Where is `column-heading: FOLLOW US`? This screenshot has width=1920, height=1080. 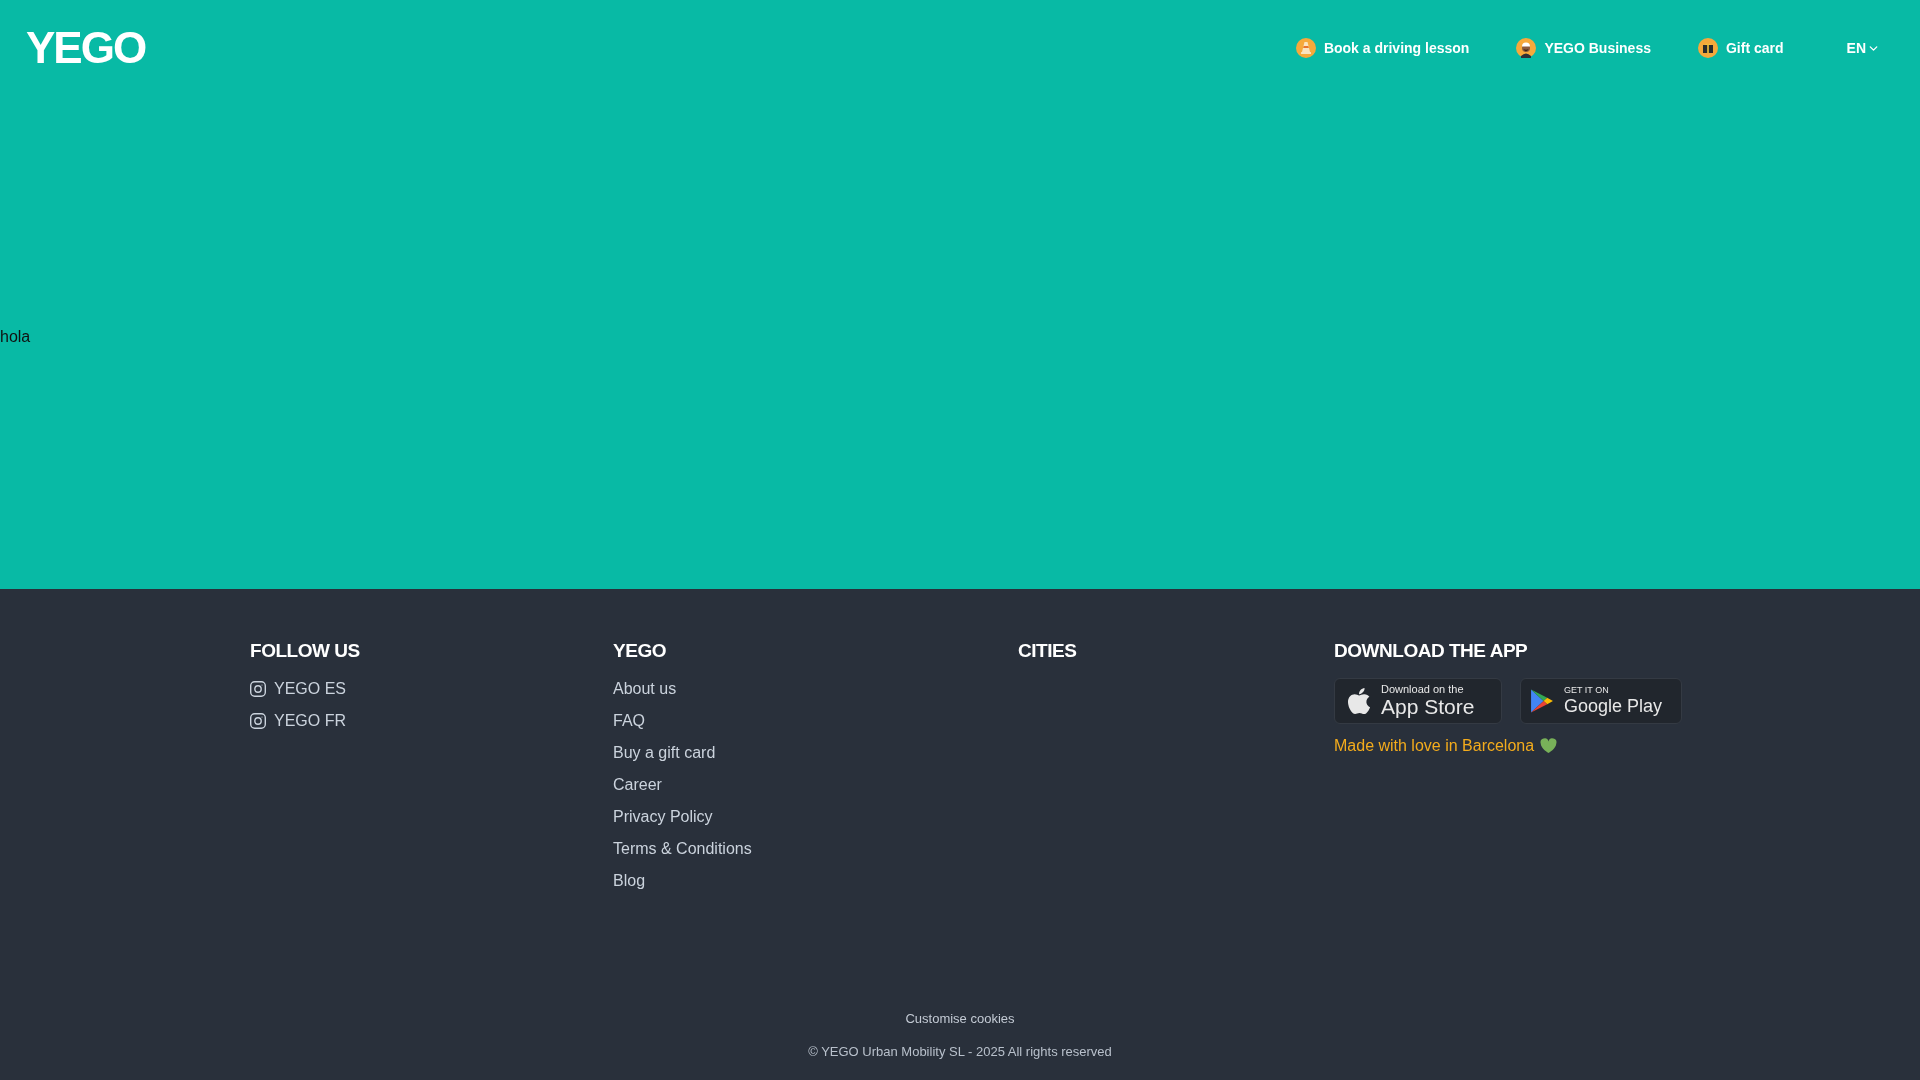 column-heading: FOLLOW US is located at coordinates (305, 651).